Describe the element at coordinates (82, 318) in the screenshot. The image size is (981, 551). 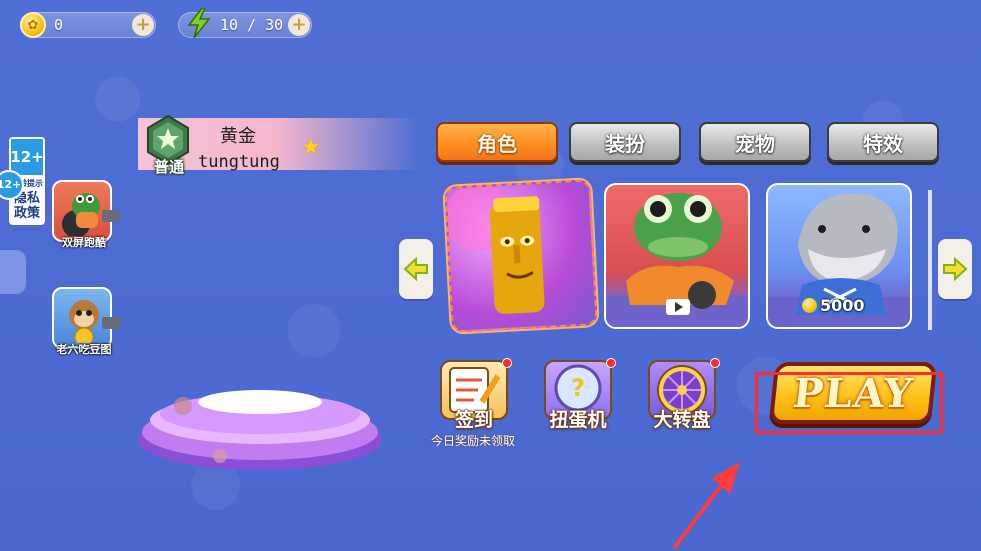
I see `monkey-icon` at that location.